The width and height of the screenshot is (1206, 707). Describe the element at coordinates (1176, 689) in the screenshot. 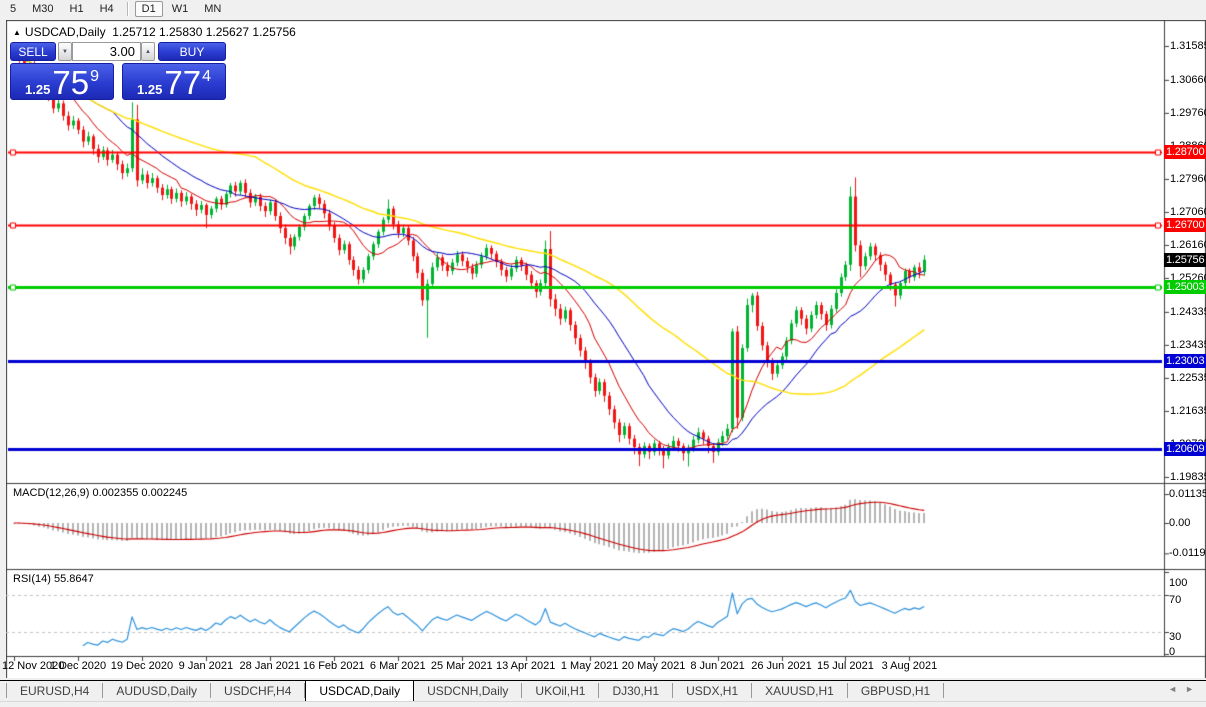

I see `scroll-left-icon: ◄` at that location.